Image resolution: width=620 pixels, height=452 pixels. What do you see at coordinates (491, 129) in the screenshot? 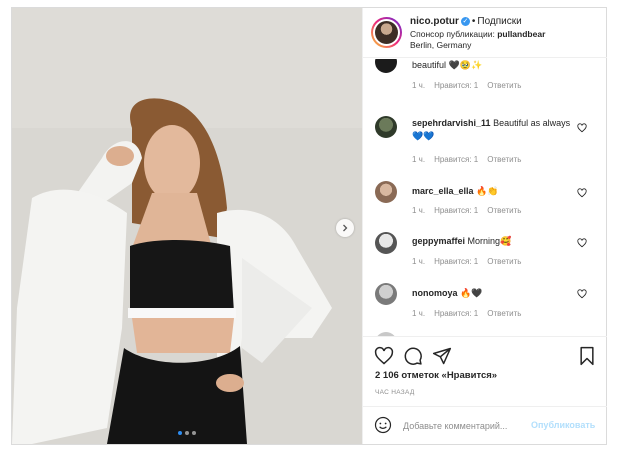
I see `comment-text: sepehrdarvishi_11 Beautiful as always 💙💙` at bounding box center [491, 129].